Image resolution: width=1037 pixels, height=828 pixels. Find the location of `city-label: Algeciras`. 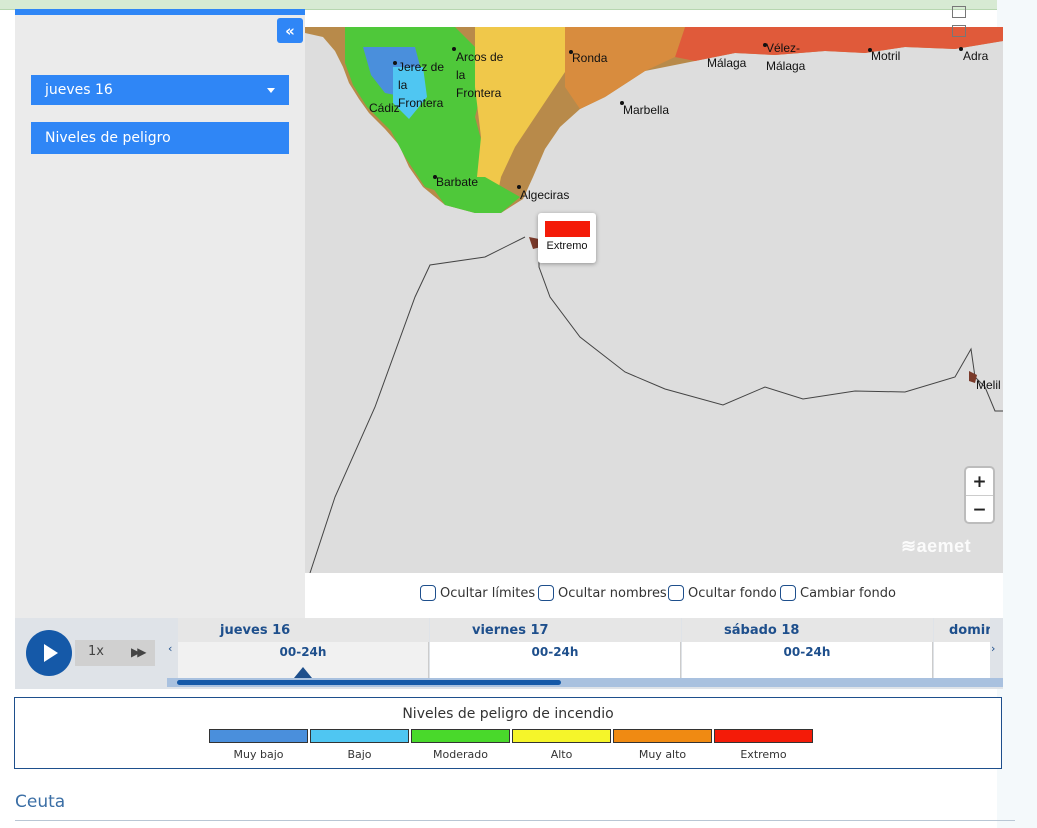

city-label: Algeciras is located at coordinates (545, 195).